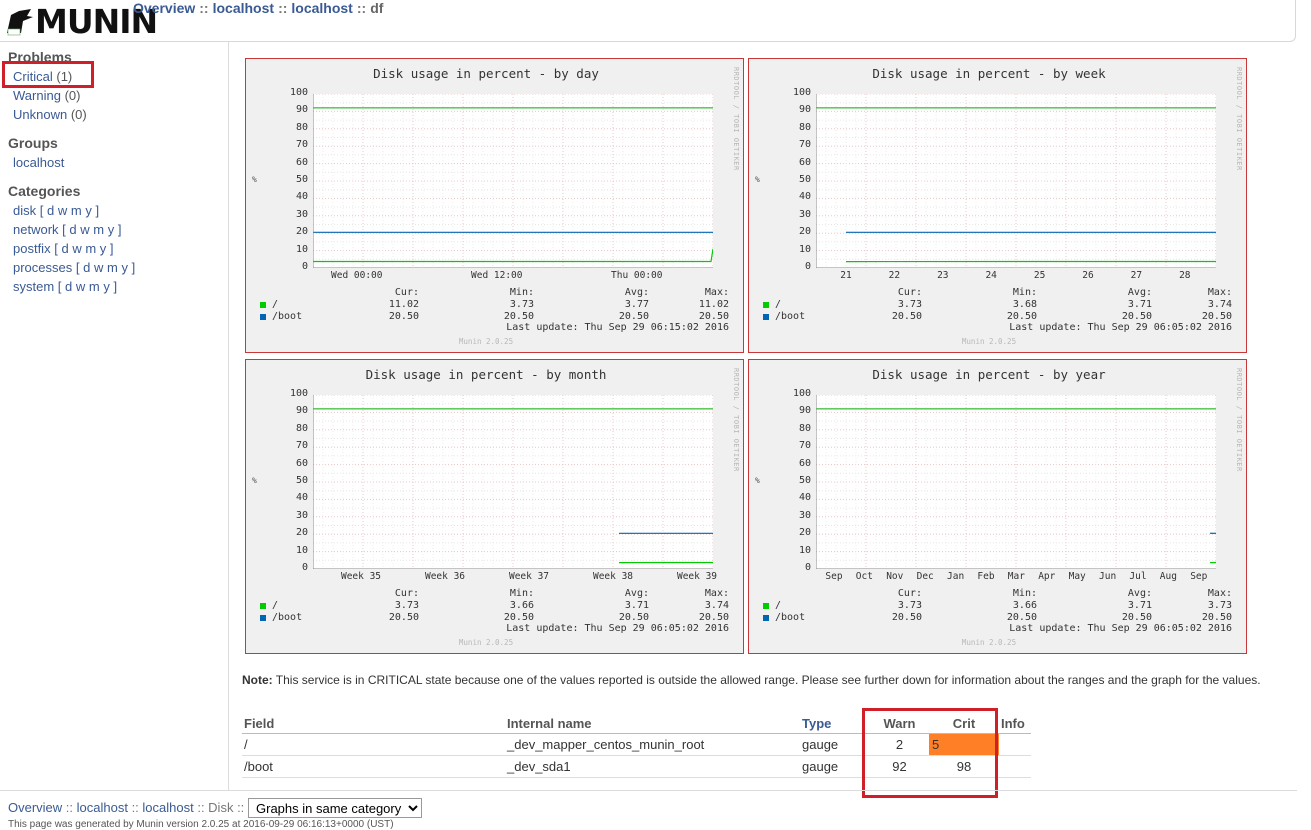 This screenshot has height=830, width=1311. I want to click on y-tick-label: 80, so click(791, 428).